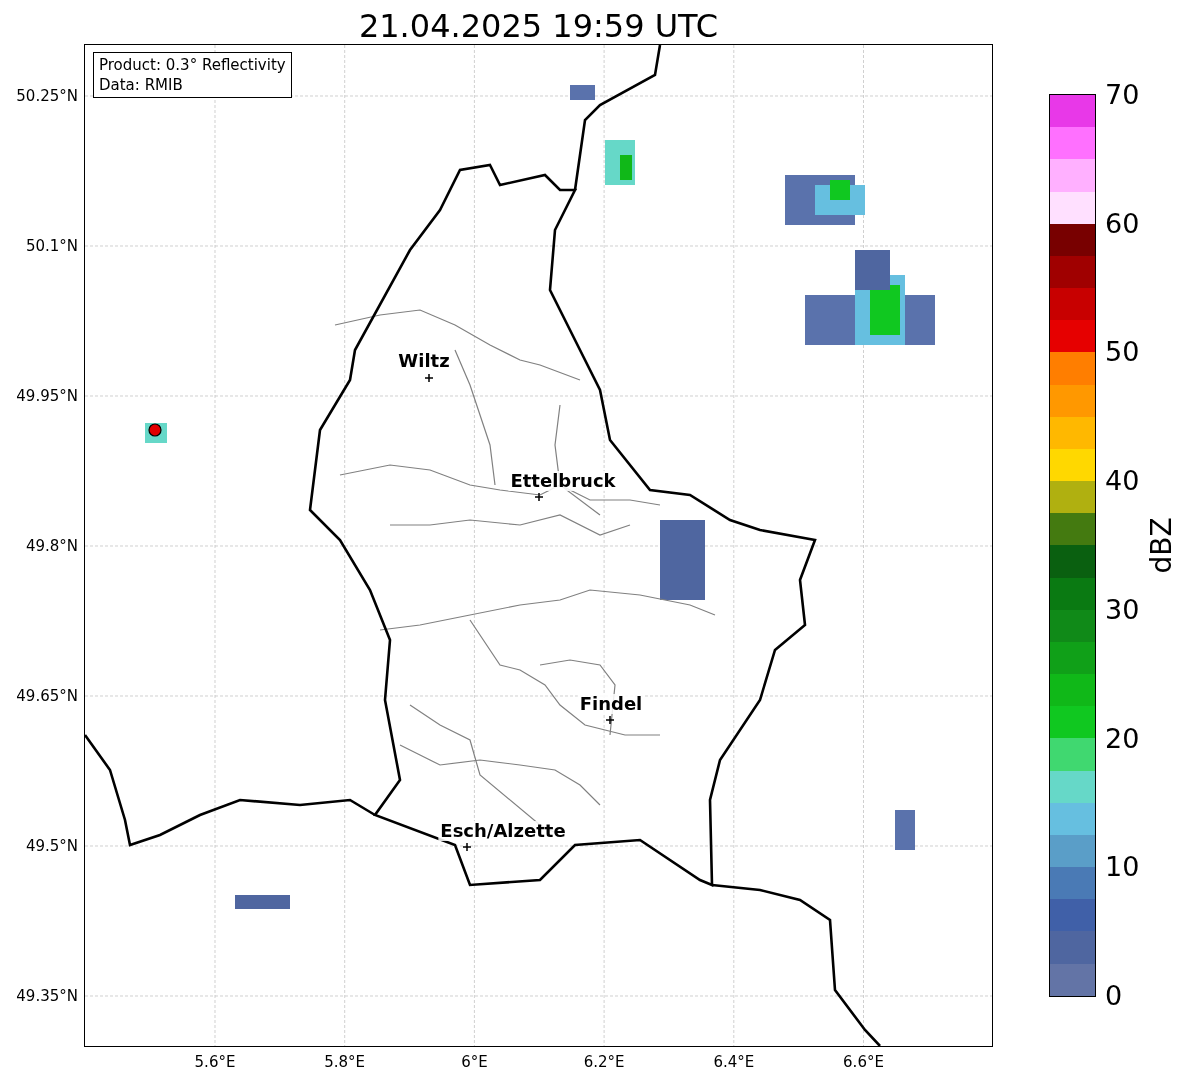 The height and width of the screenshot is (1081, 1184). Describe the element at coordinates (563, 481) in the screenshot. I see `city-label: Ettelbruck` at that location.